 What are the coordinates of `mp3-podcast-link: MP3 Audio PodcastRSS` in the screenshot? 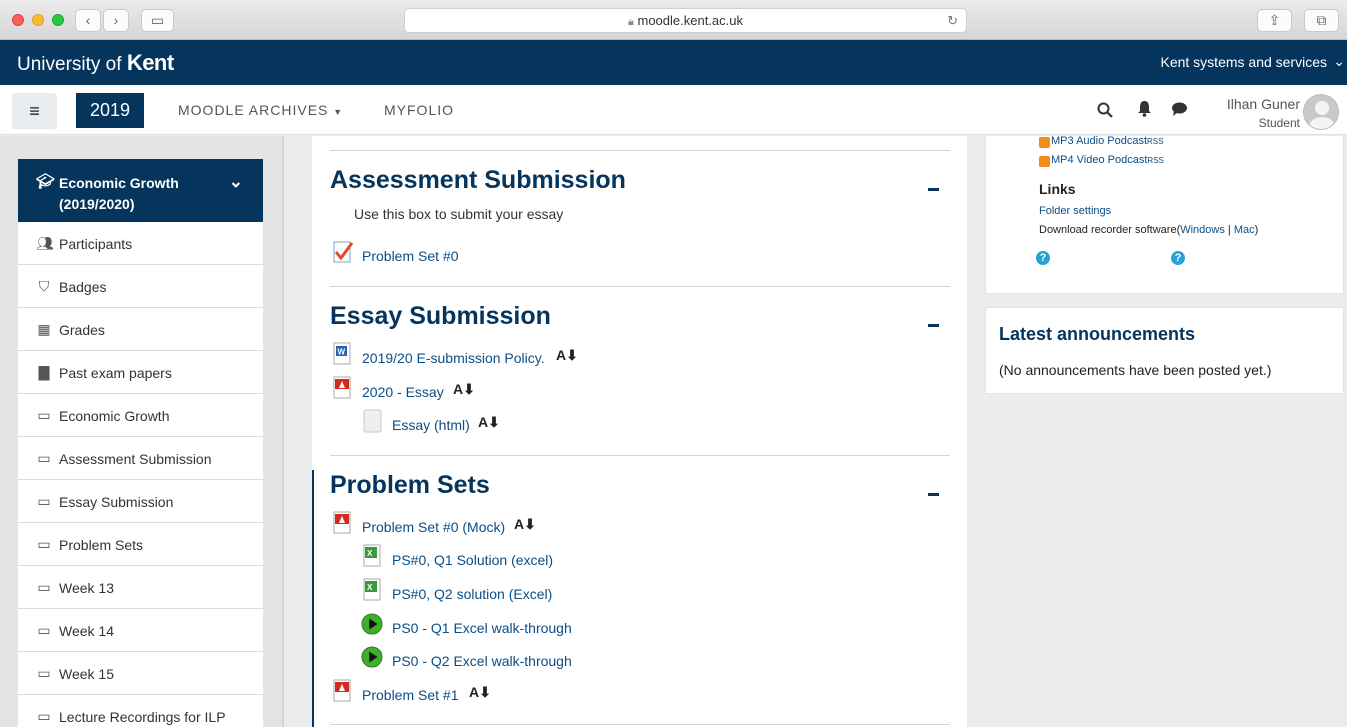 It's located at (1107, 141).